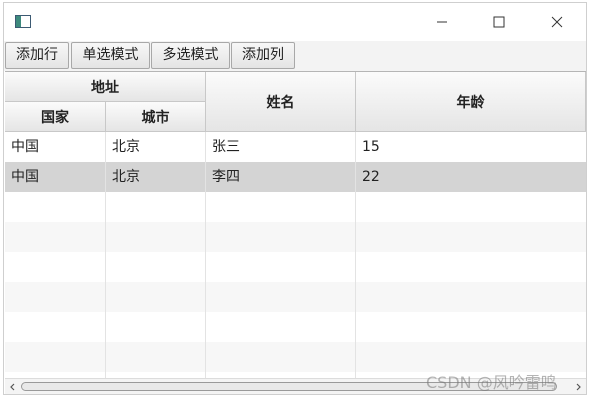 Image resolution: width=591 pixels, height=397 pixels. What do you see at coordinates (281, 177) in the screenshot?
I see `cell-name: 李四` at bounding box center [281, 177].